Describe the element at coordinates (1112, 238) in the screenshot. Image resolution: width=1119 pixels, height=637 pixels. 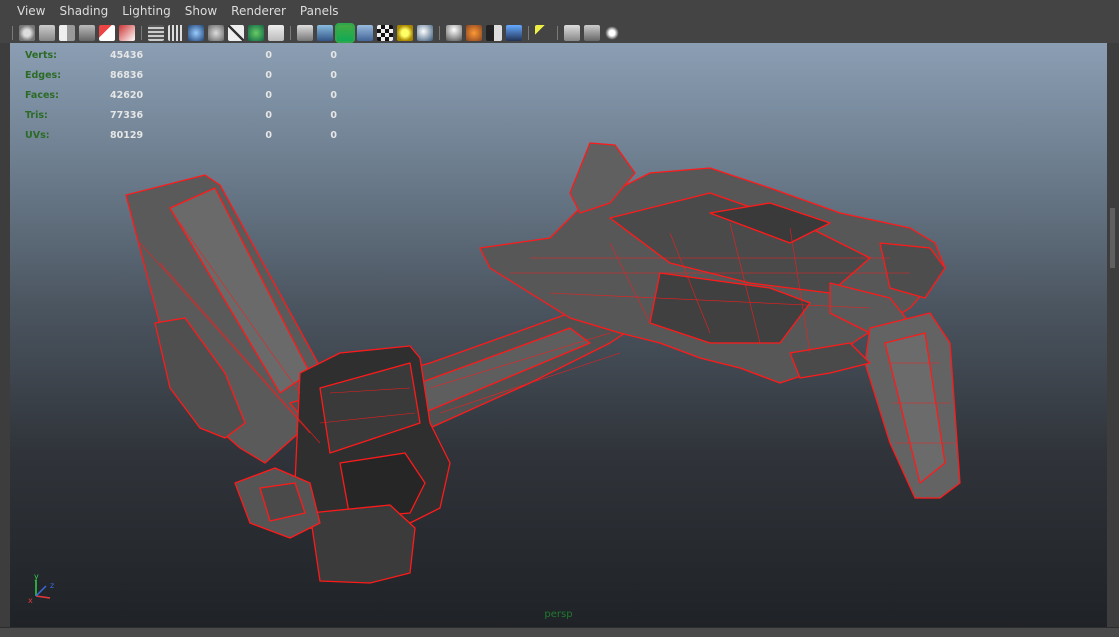
I see `scrollbar-thumb` at that location.